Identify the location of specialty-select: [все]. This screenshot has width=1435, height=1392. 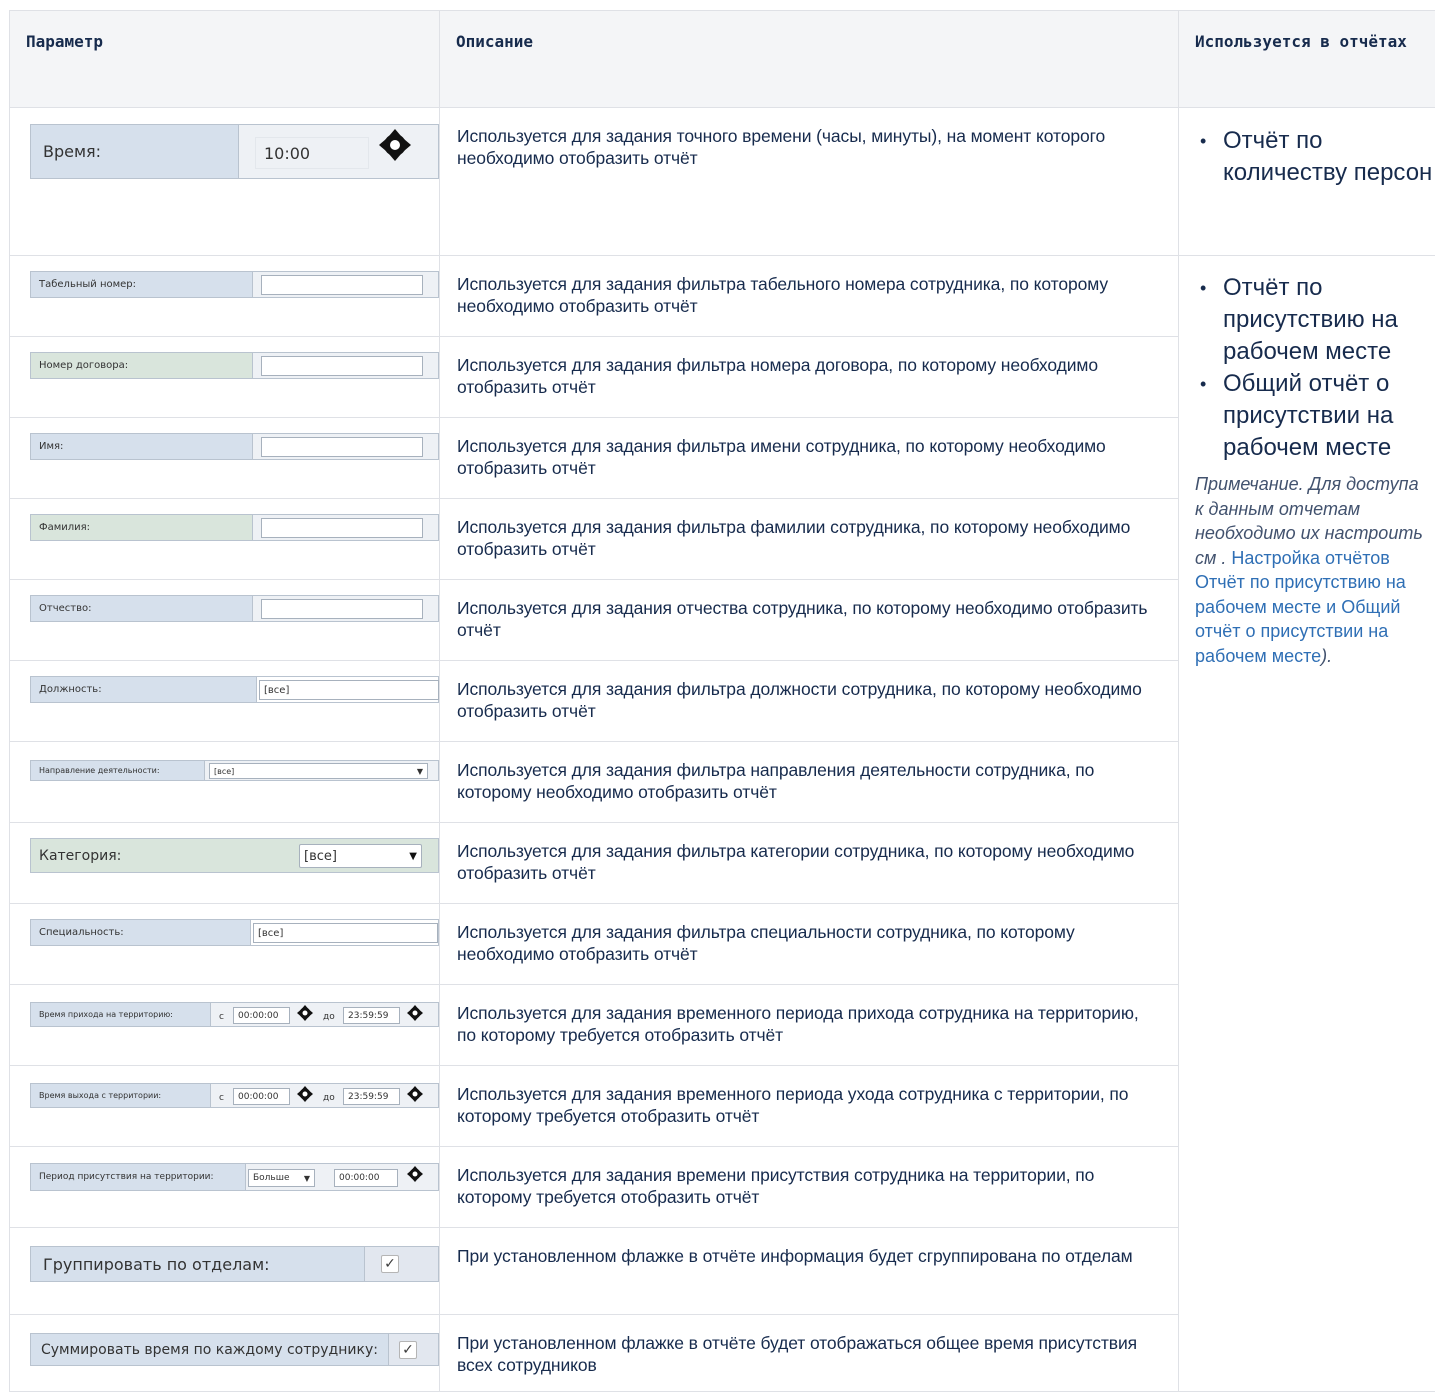
(345, 933).